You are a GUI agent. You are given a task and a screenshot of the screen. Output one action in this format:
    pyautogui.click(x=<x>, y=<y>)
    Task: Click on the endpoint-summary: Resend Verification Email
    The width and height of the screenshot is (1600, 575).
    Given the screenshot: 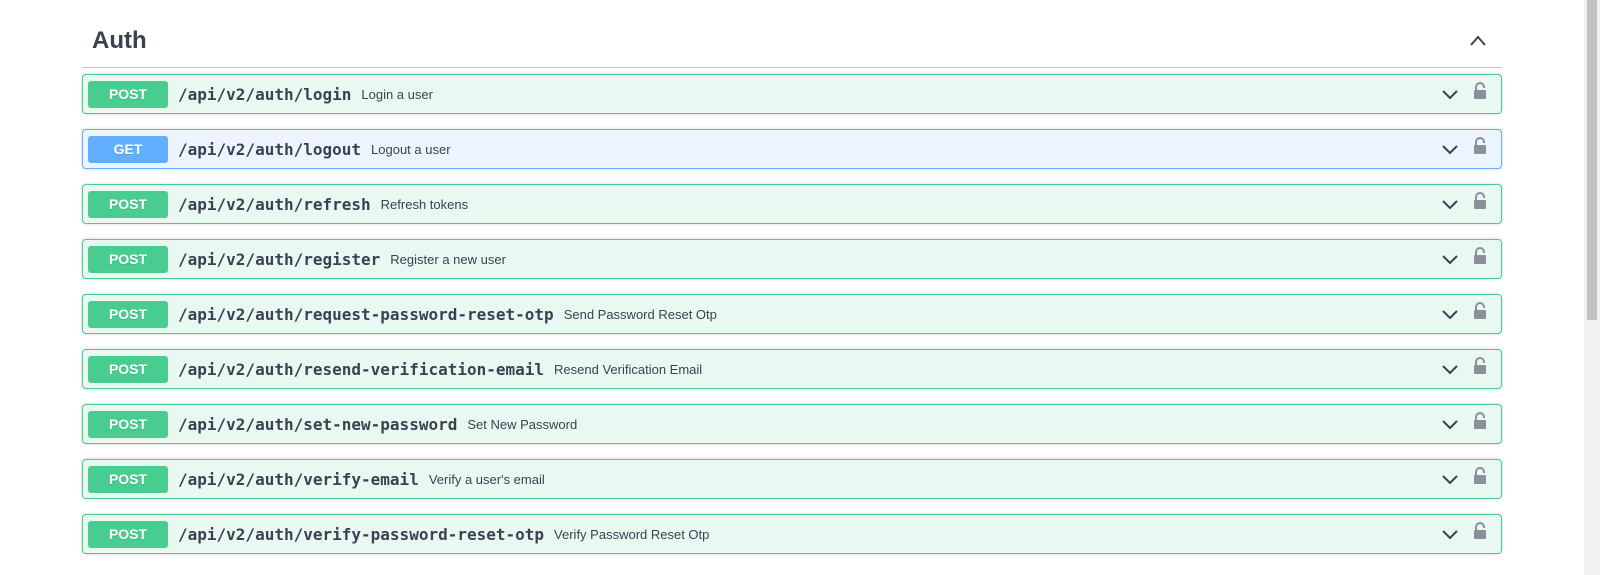 What is the action you would take?
    pyautogui.click(x=628, y=369)
    